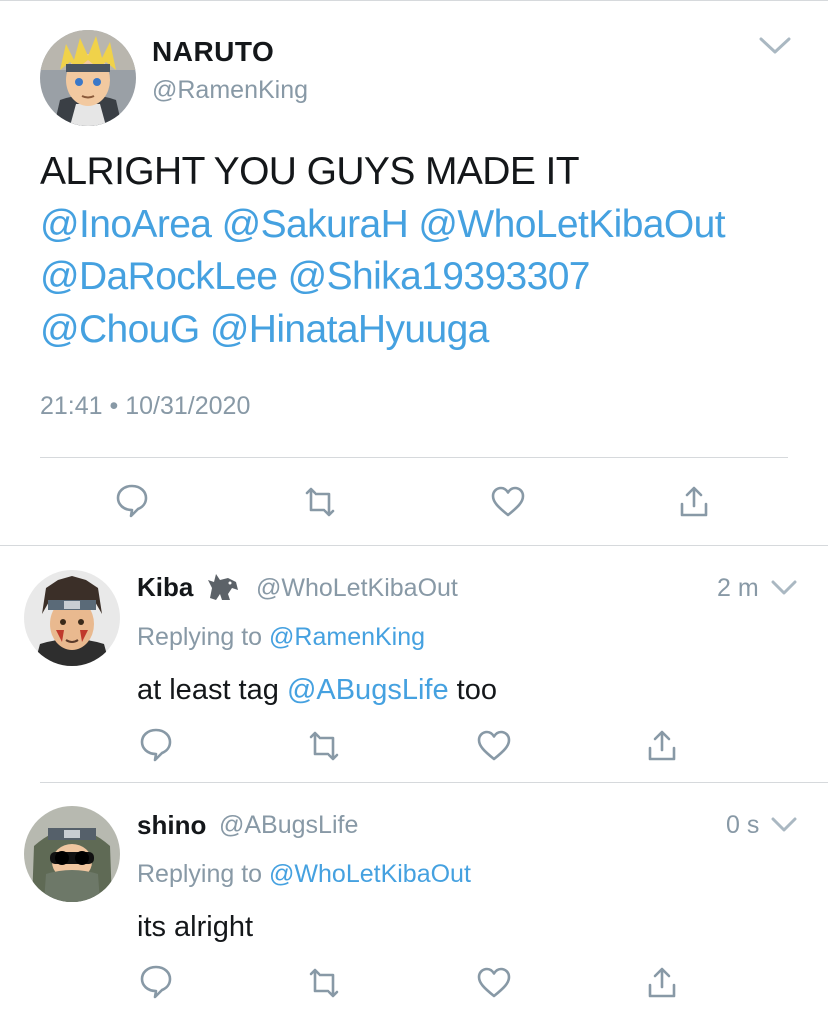 This screenshot has height=1017, width=828. What do you see at coordinates (188, 406) in the screenshot?
I see `tweet-date: 10/31/2020` at bounding box center [188, 406].